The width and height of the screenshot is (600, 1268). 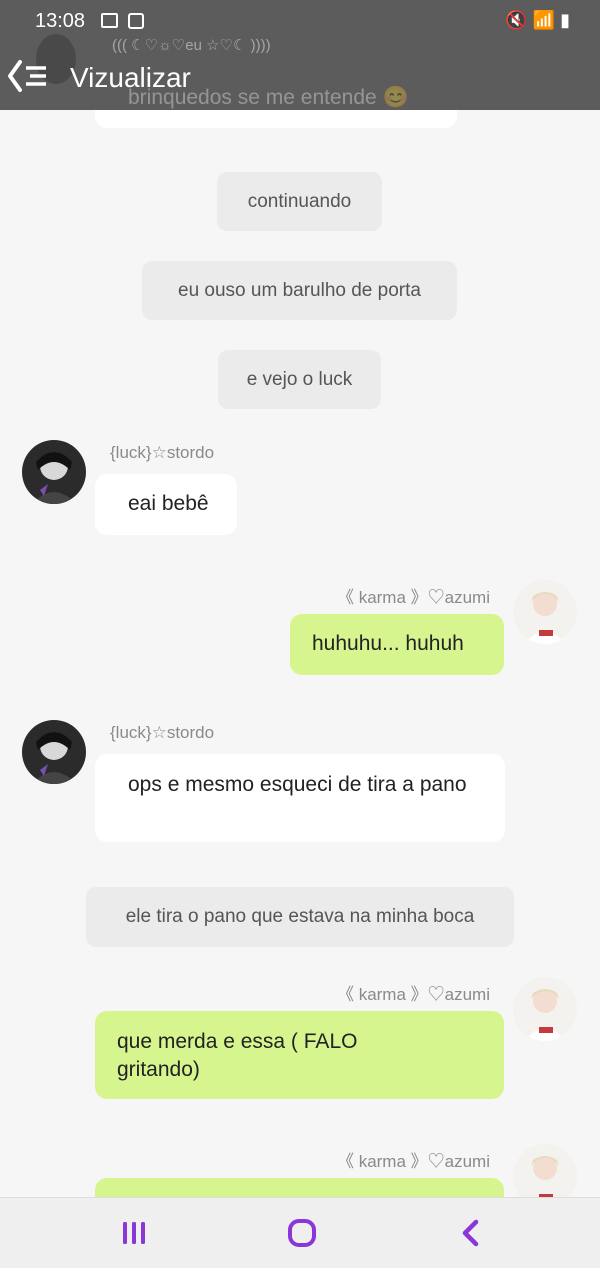 I want to click on message-bubble, so click(x=299, y=1187).